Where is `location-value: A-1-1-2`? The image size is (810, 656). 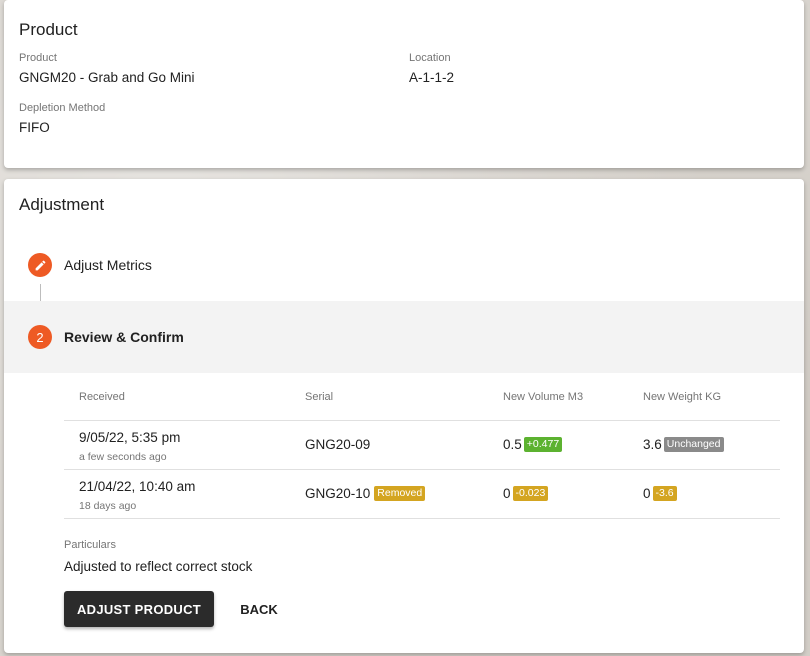
location-value: A-1-1-2 is located at coordinates (432, 77).